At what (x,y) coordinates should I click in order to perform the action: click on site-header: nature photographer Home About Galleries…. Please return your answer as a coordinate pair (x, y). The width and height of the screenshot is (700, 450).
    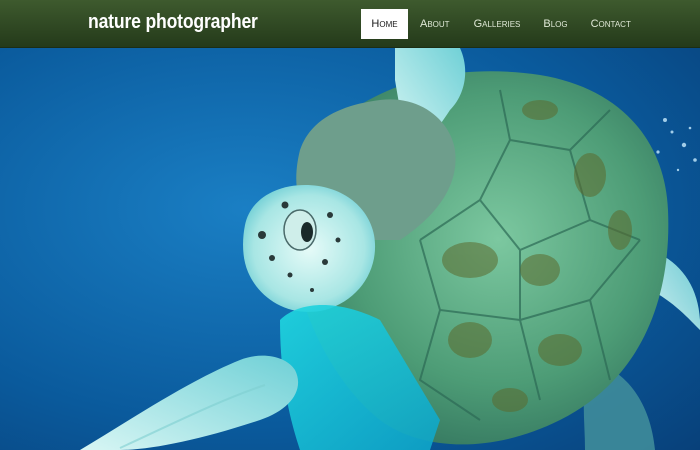
    Looking at the image, I should click on (350, 24).